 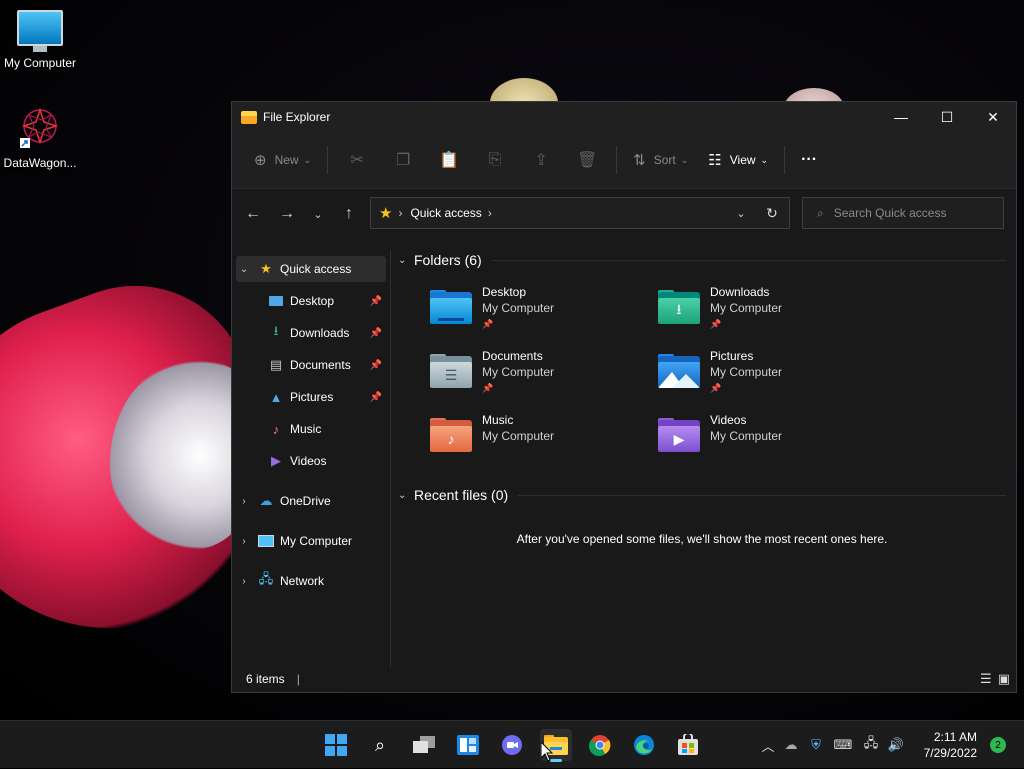 What do you see at coordinates (266, 541) in the screenshot?
I see `monitor-icon` at bounding box center [266, 541].